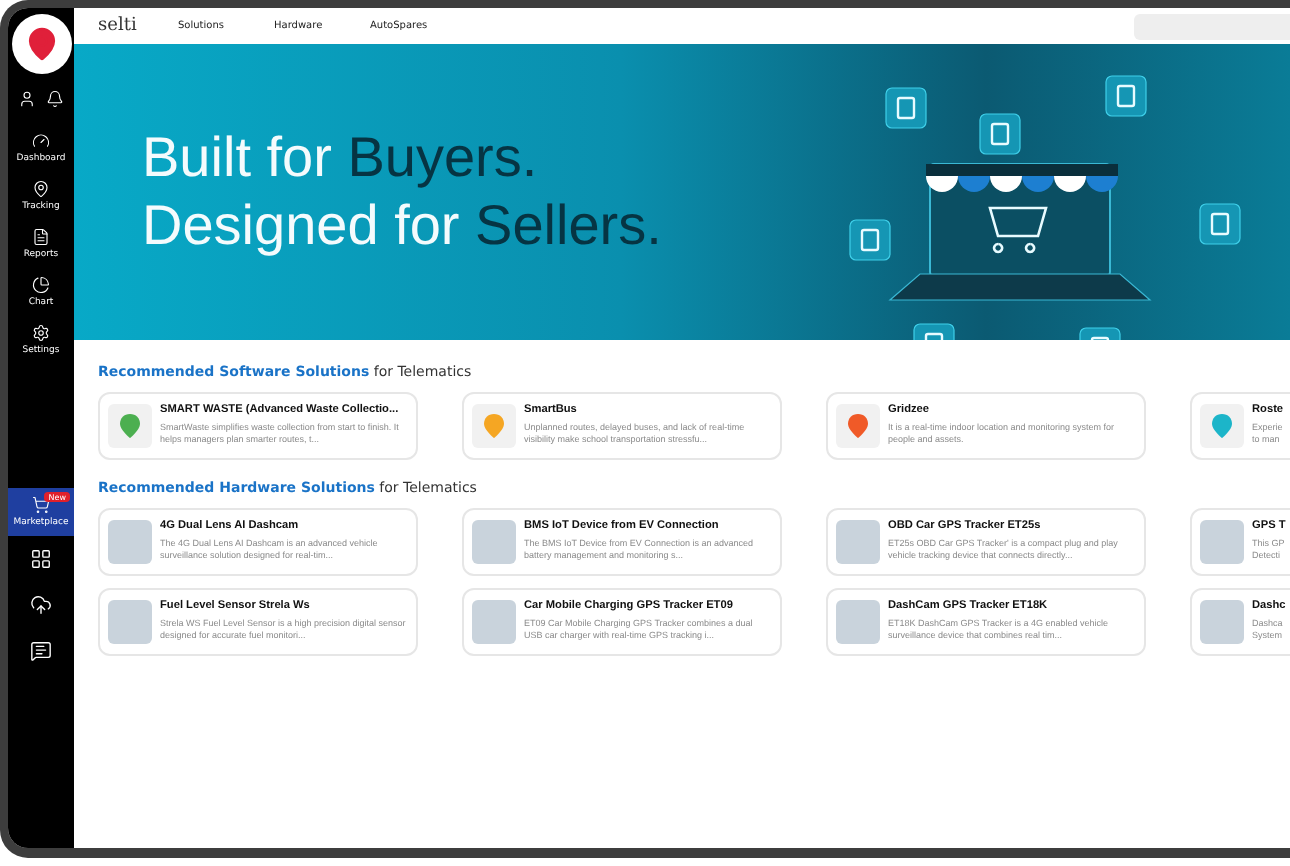 Image resolution: width=1290 pixels, height=866 pixels. What do you see at coordinates (41, 333) in the screenshot?
I see `settings-icon` at bounding box center [41, 333].